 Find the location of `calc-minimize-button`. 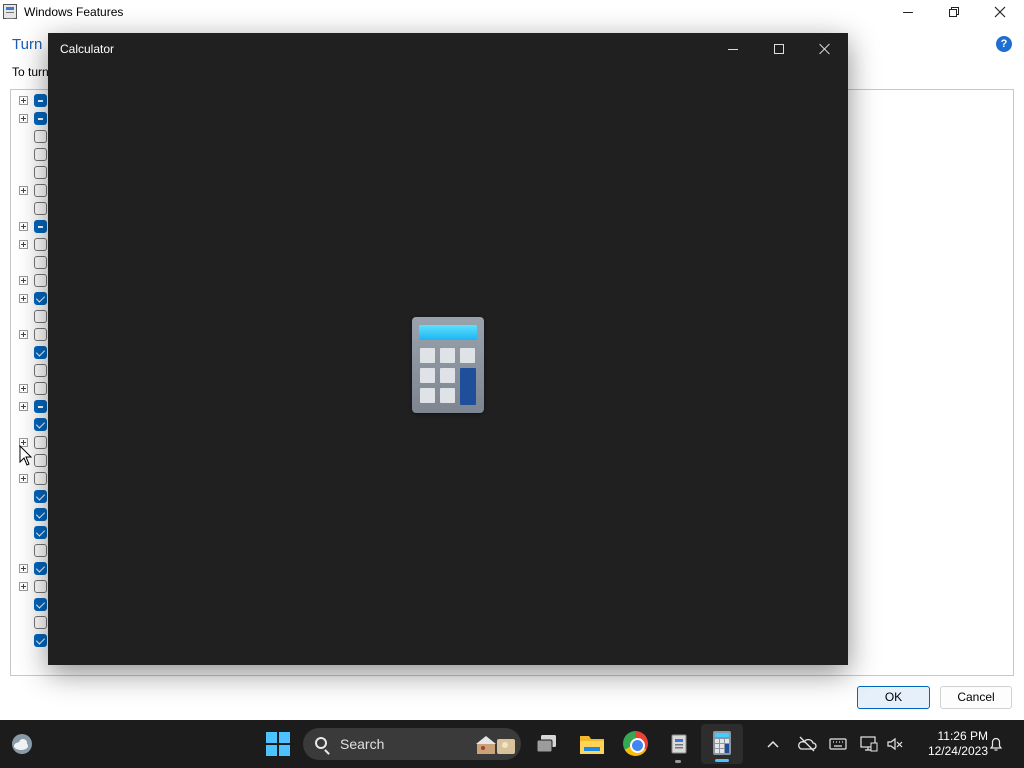

calc-minimize-button is located at coordinates (733, 49).